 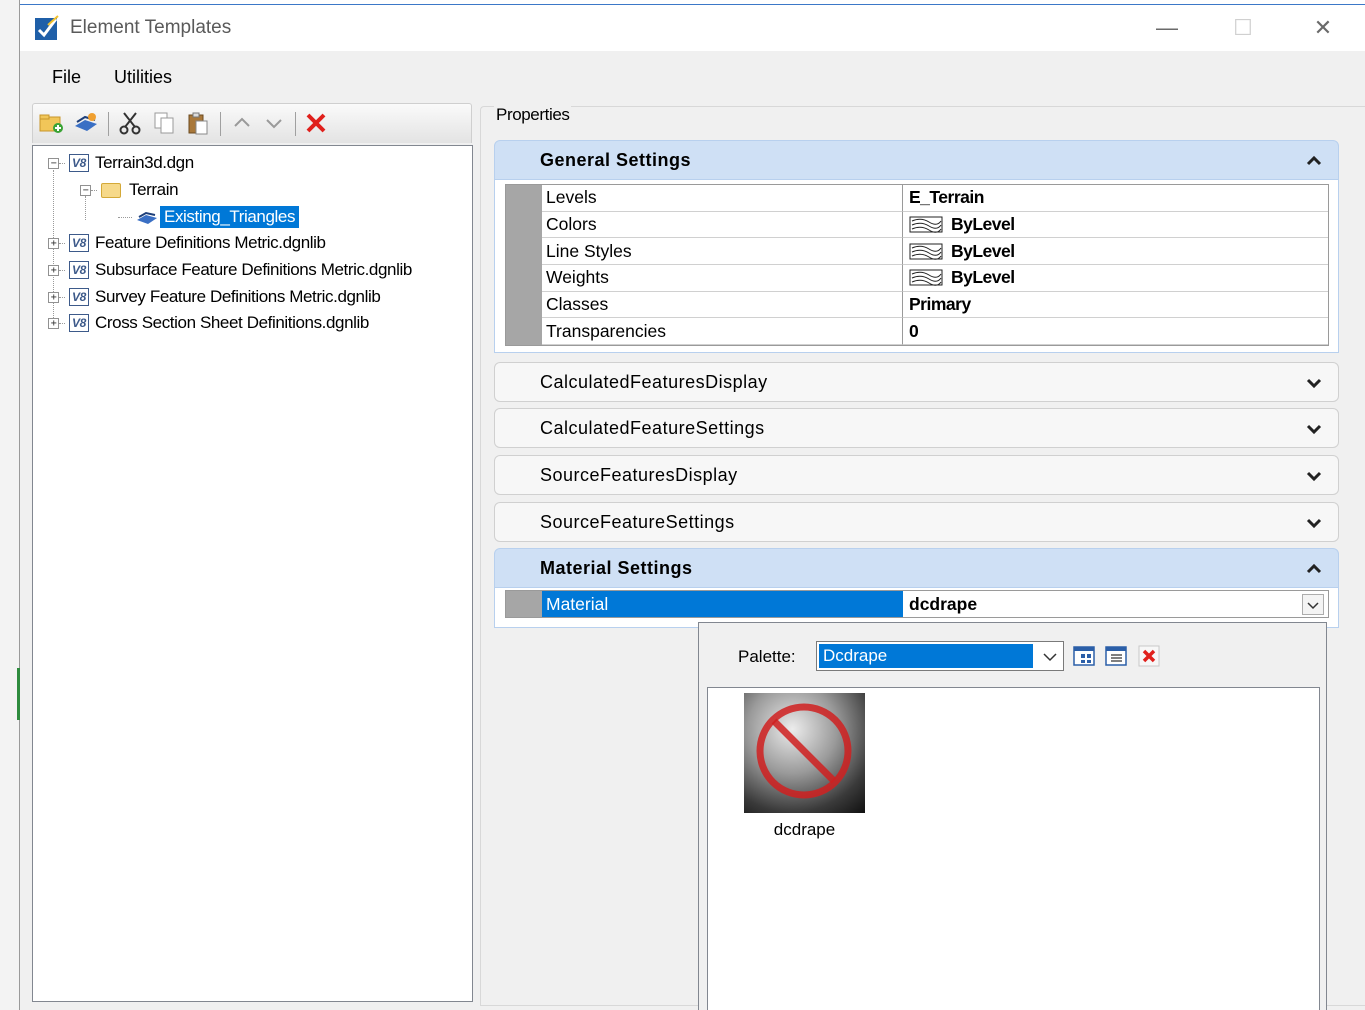 I want to click on new-template-button, so click(x=86, y=123).